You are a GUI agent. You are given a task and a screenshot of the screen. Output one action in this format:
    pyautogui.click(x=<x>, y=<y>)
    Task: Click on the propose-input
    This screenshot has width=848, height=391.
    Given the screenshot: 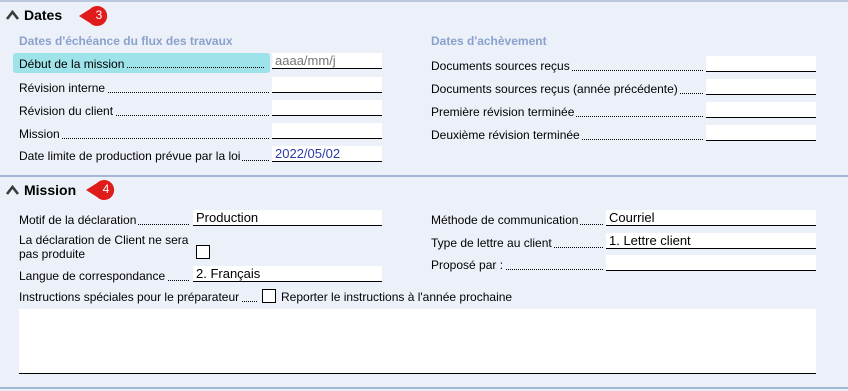 What is the action you would take?
    pyautogui.click(x=711, y=263)
    